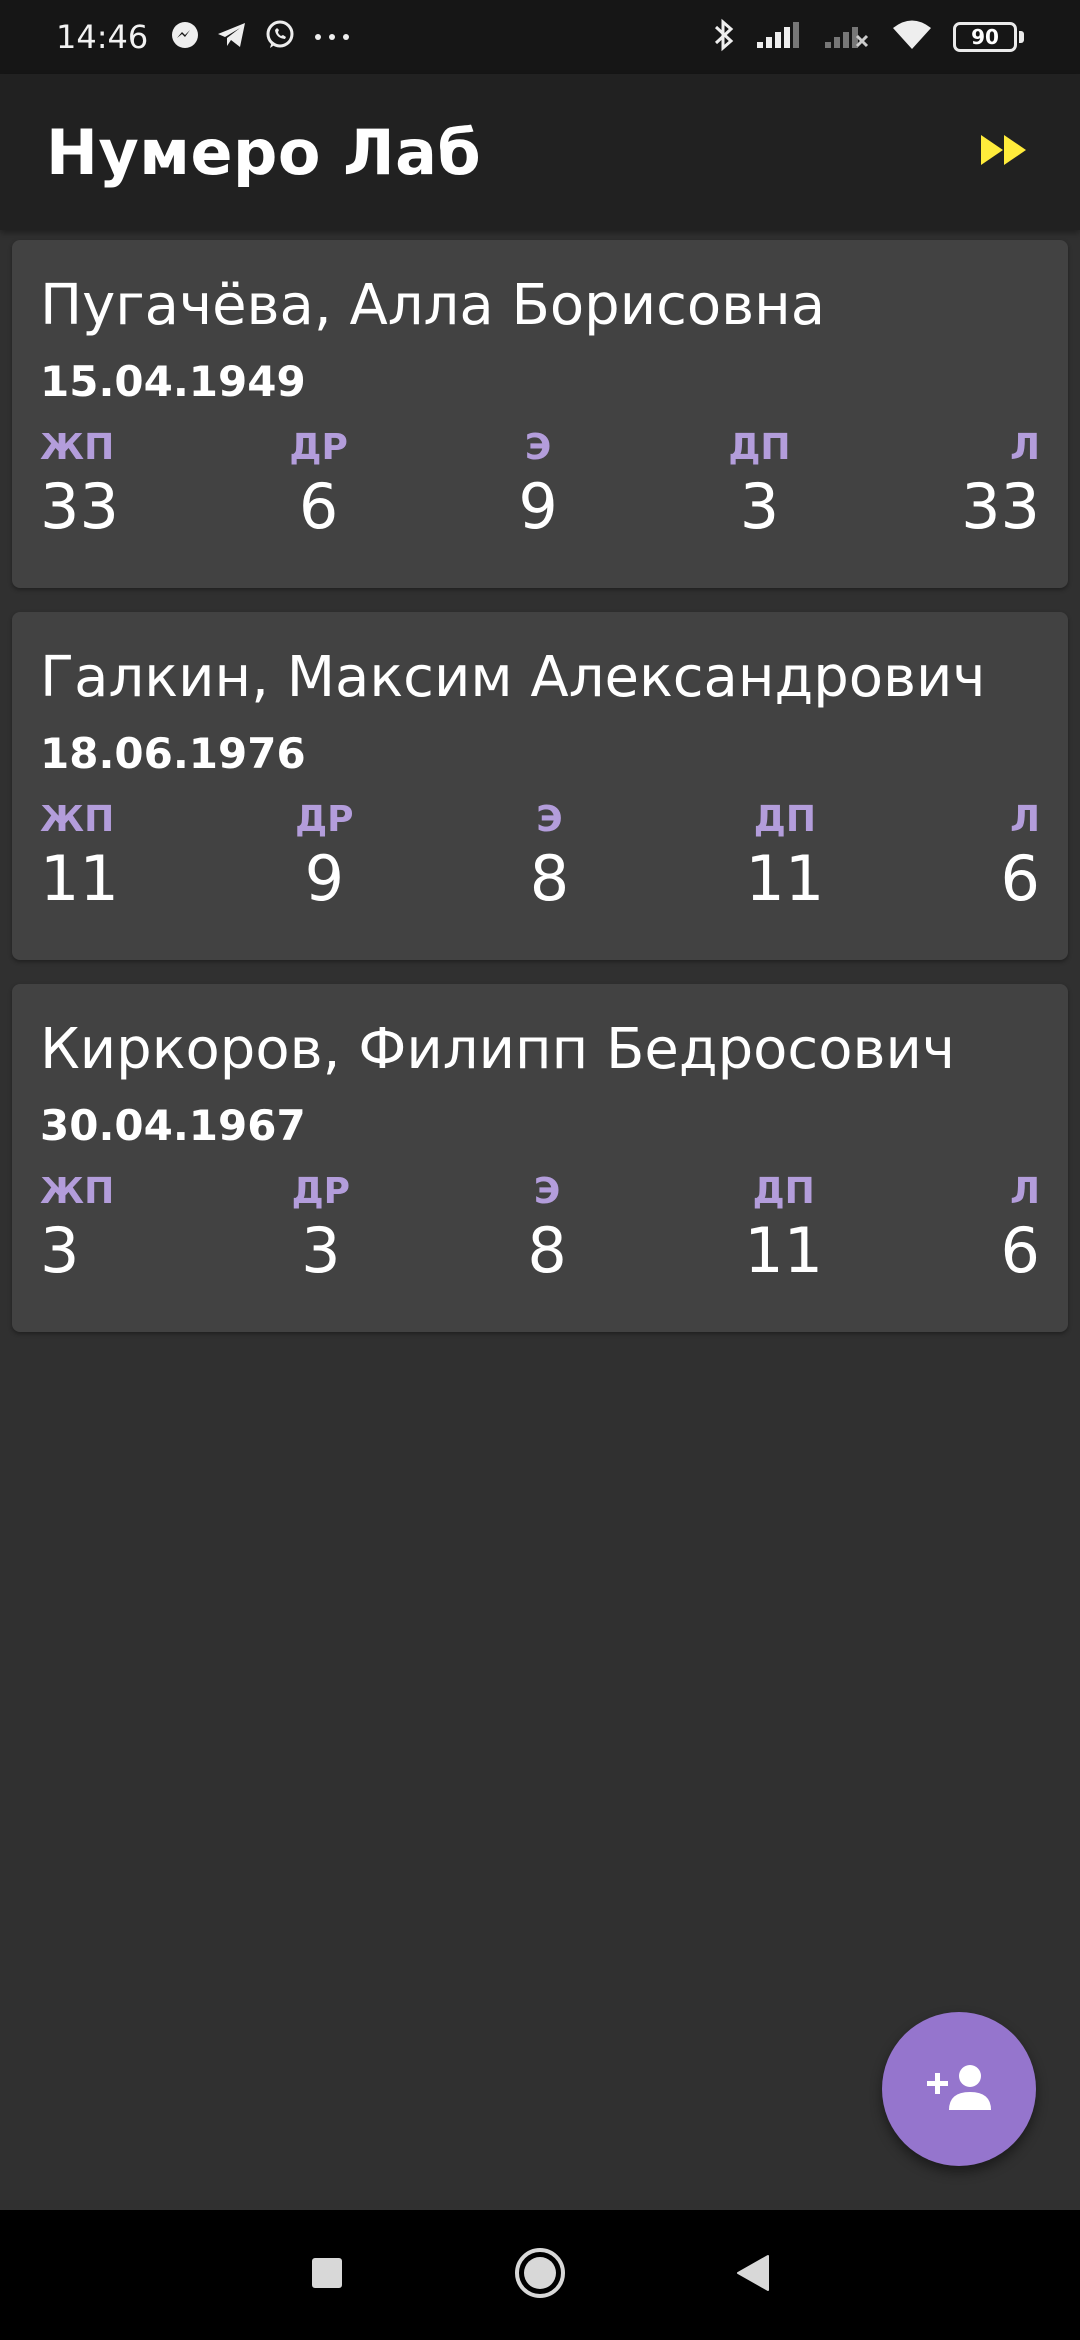 This screenshot has height=2340, width=1080. I want to click on signal-icon, so click(779, 37).